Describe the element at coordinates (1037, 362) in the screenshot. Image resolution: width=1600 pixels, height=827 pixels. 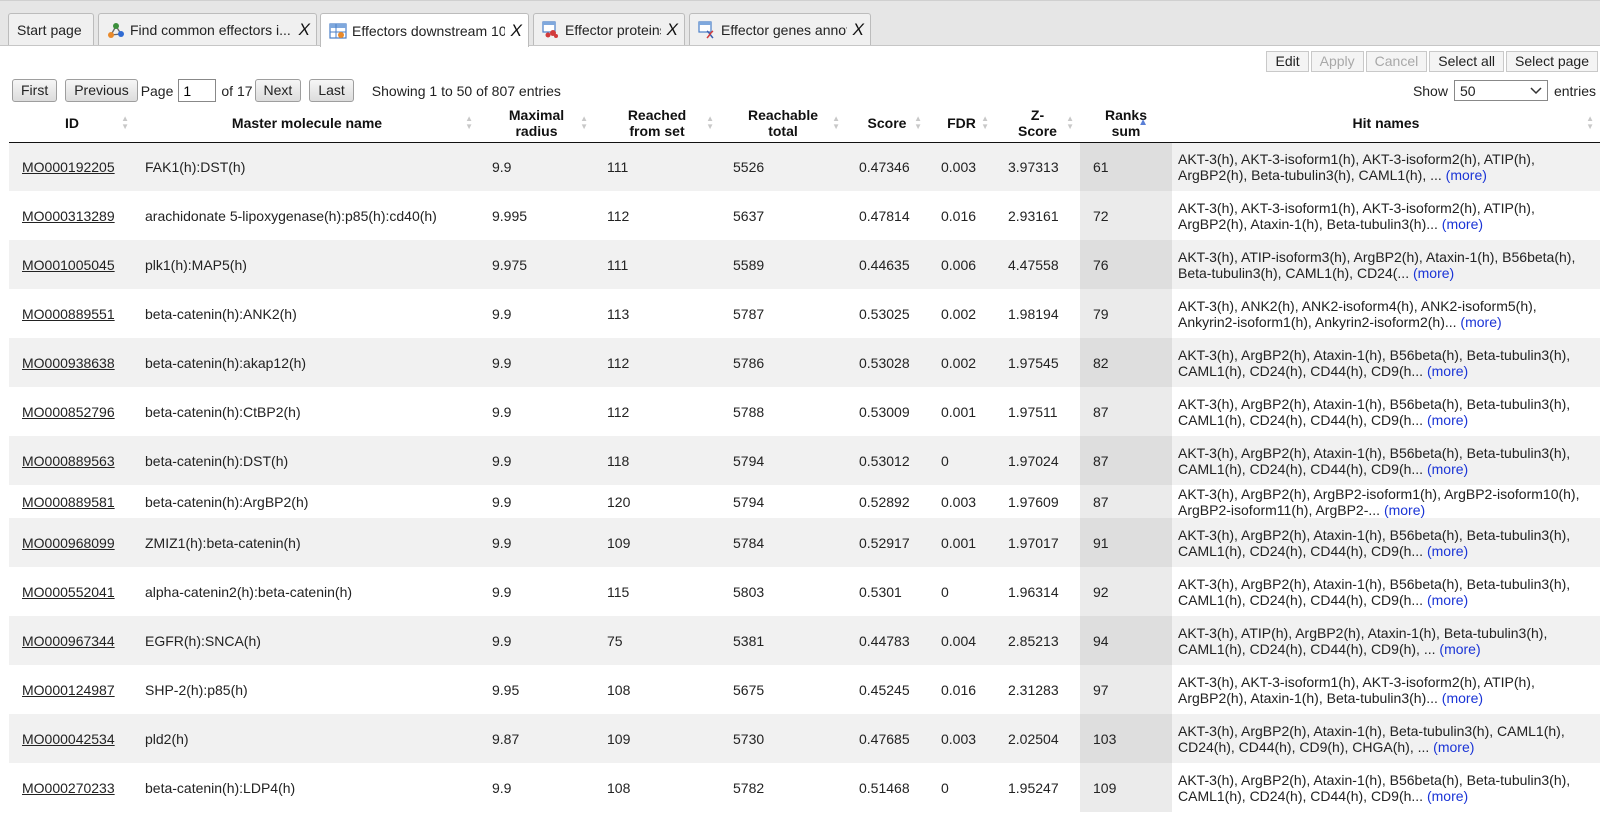
I see `cell-zscore: 1.97545` at that location.